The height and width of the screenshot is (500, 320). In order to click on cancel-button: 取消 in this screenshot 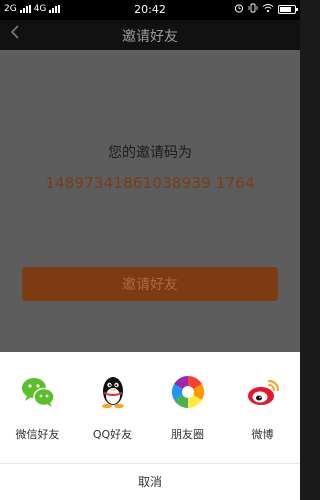, I will do `click(150, 482)`.